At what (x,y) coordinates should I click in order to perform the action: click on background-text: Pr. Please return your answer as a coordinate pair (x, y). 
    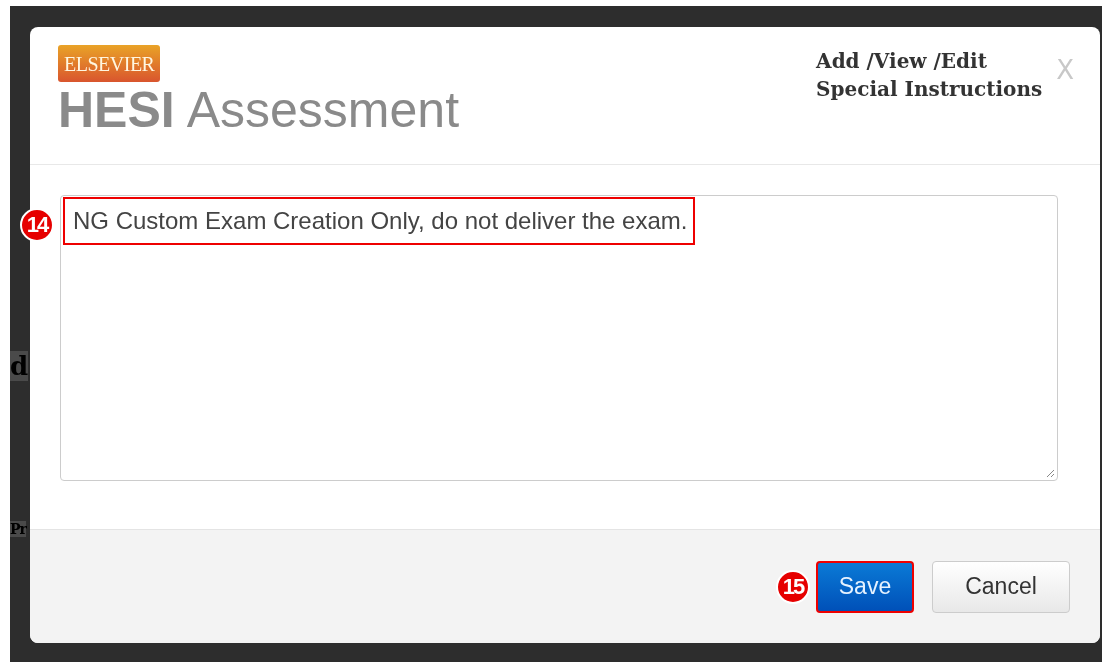
    Looking at the image, I should click on (18, 529).